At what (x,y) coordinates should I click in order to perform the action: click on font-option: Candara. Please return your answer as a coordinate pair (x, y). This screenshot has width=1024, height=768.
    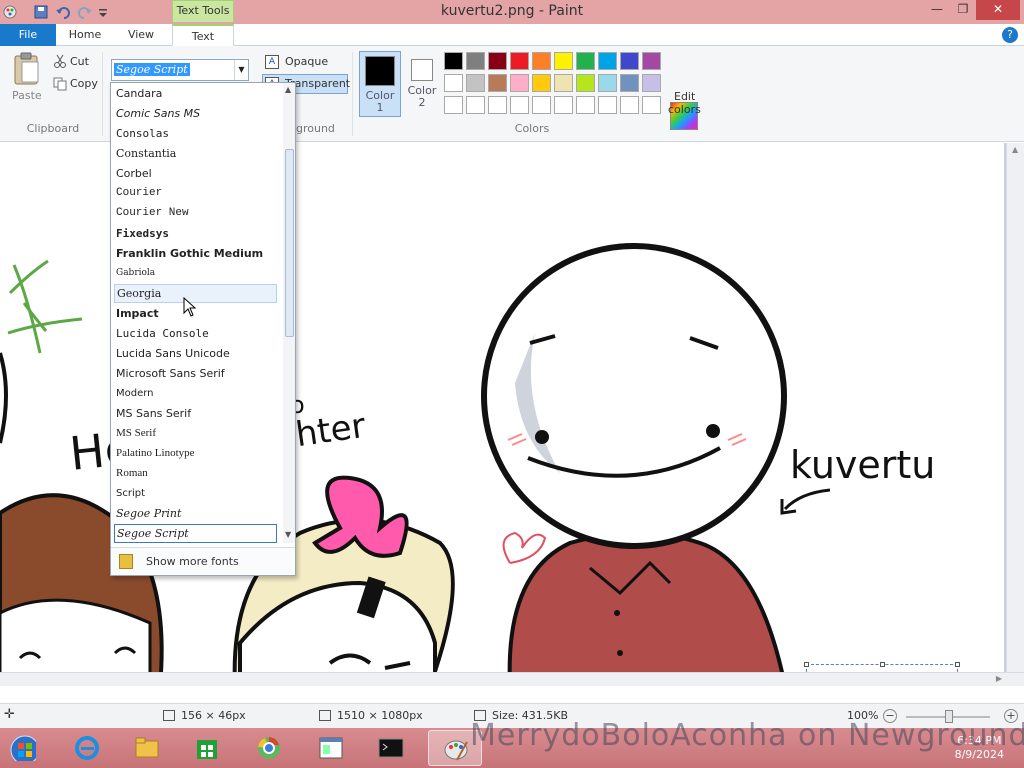
    Looking at the image, I should click on (195, 93).